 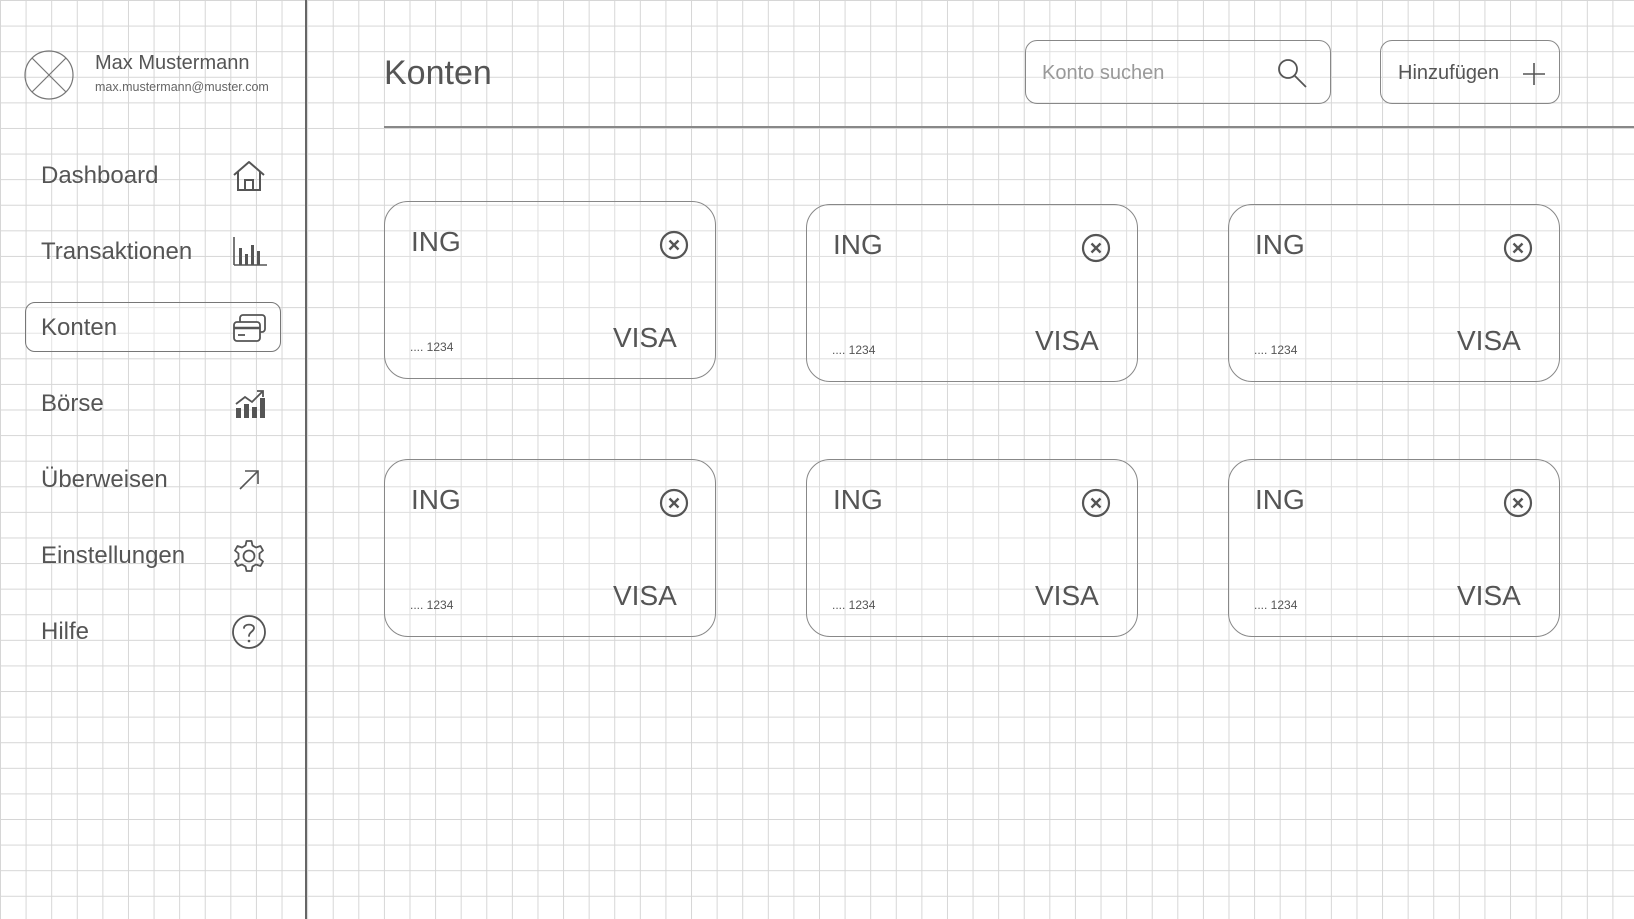 What do you see at coordinates (113, 555) in the screenshot?
I see `sidebar-item-label: Einstellungen` at bounding box center [113, 555].